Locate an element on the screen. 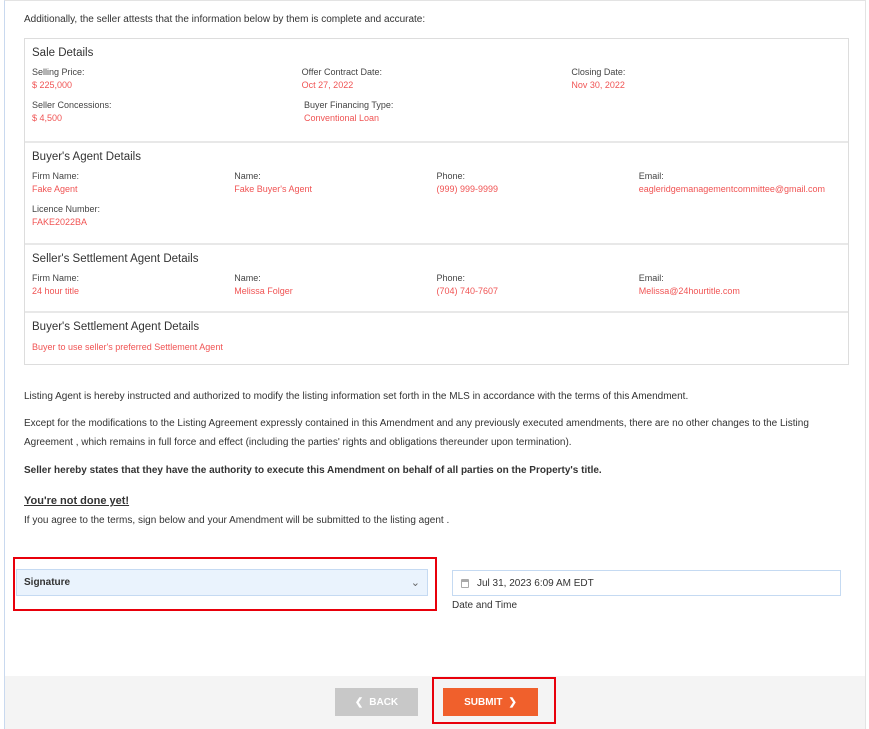 This screenshot has width=869, height=729. field-label: Buyer Financing Type: is located at coordinates (349, 105).